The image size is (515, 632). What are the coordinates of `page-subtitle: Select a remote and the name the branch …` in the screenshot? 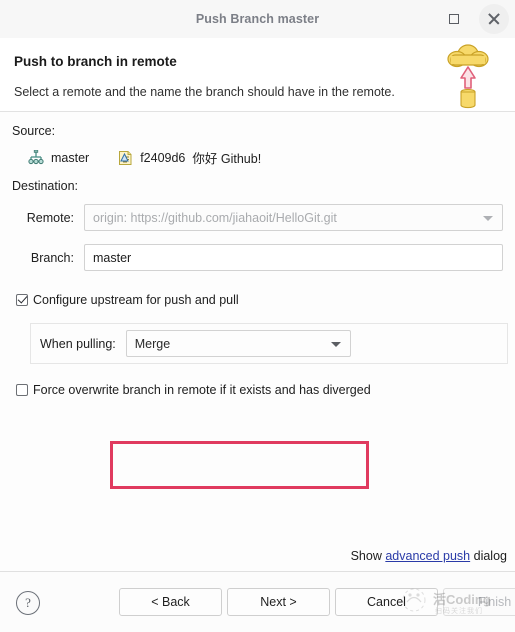 It's located at (204, 92).